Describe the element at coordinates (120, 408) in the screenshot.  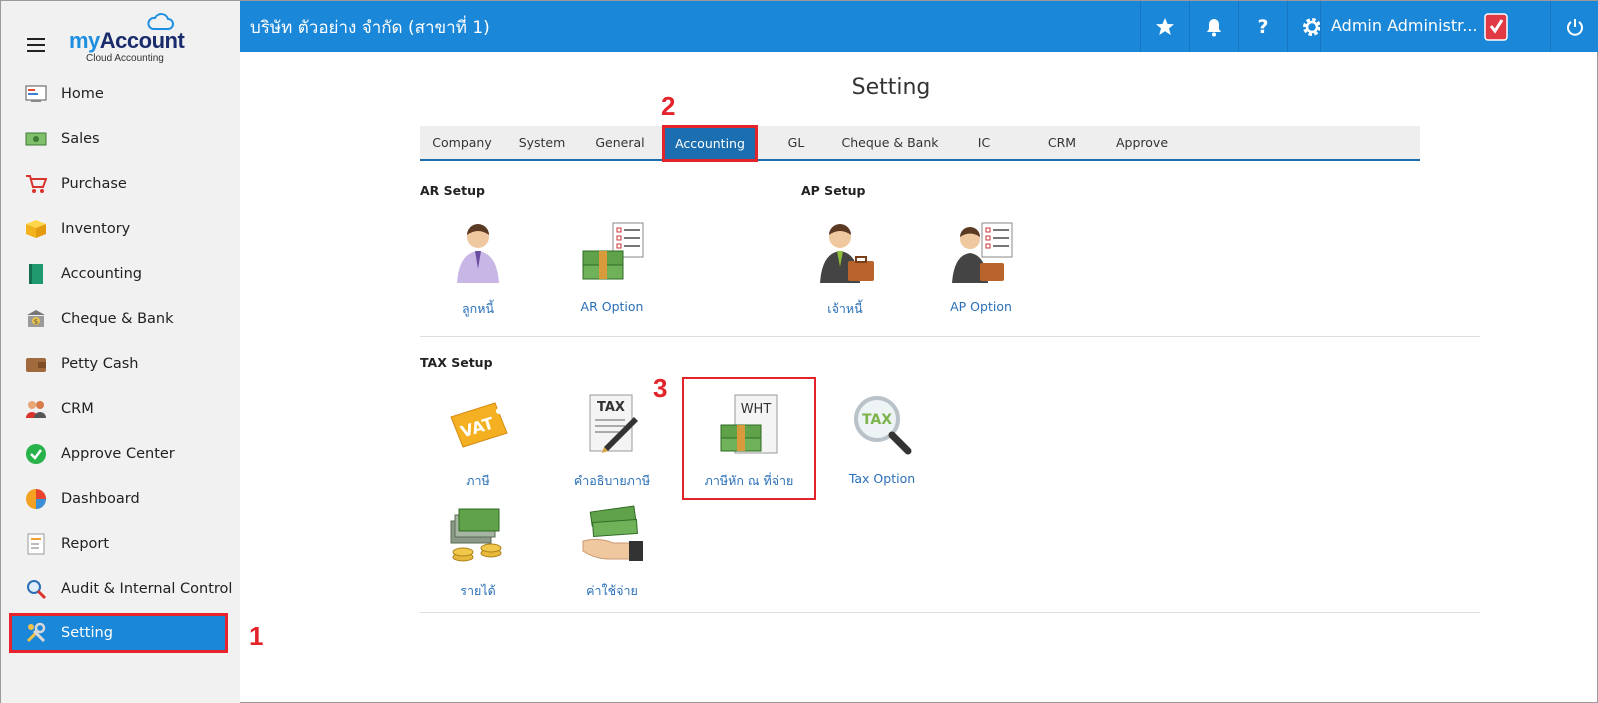
I see `sidebar-item-crm: CRM` at that location.